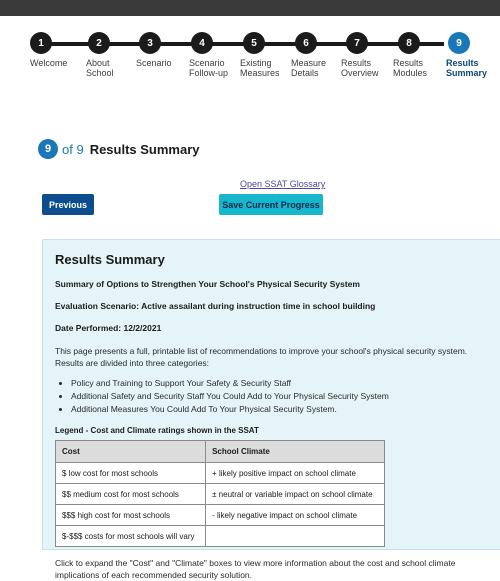 The width and height of the screenshot is (500, 581). I want to click on step-8-label: Results Modules, so click(413, 68).